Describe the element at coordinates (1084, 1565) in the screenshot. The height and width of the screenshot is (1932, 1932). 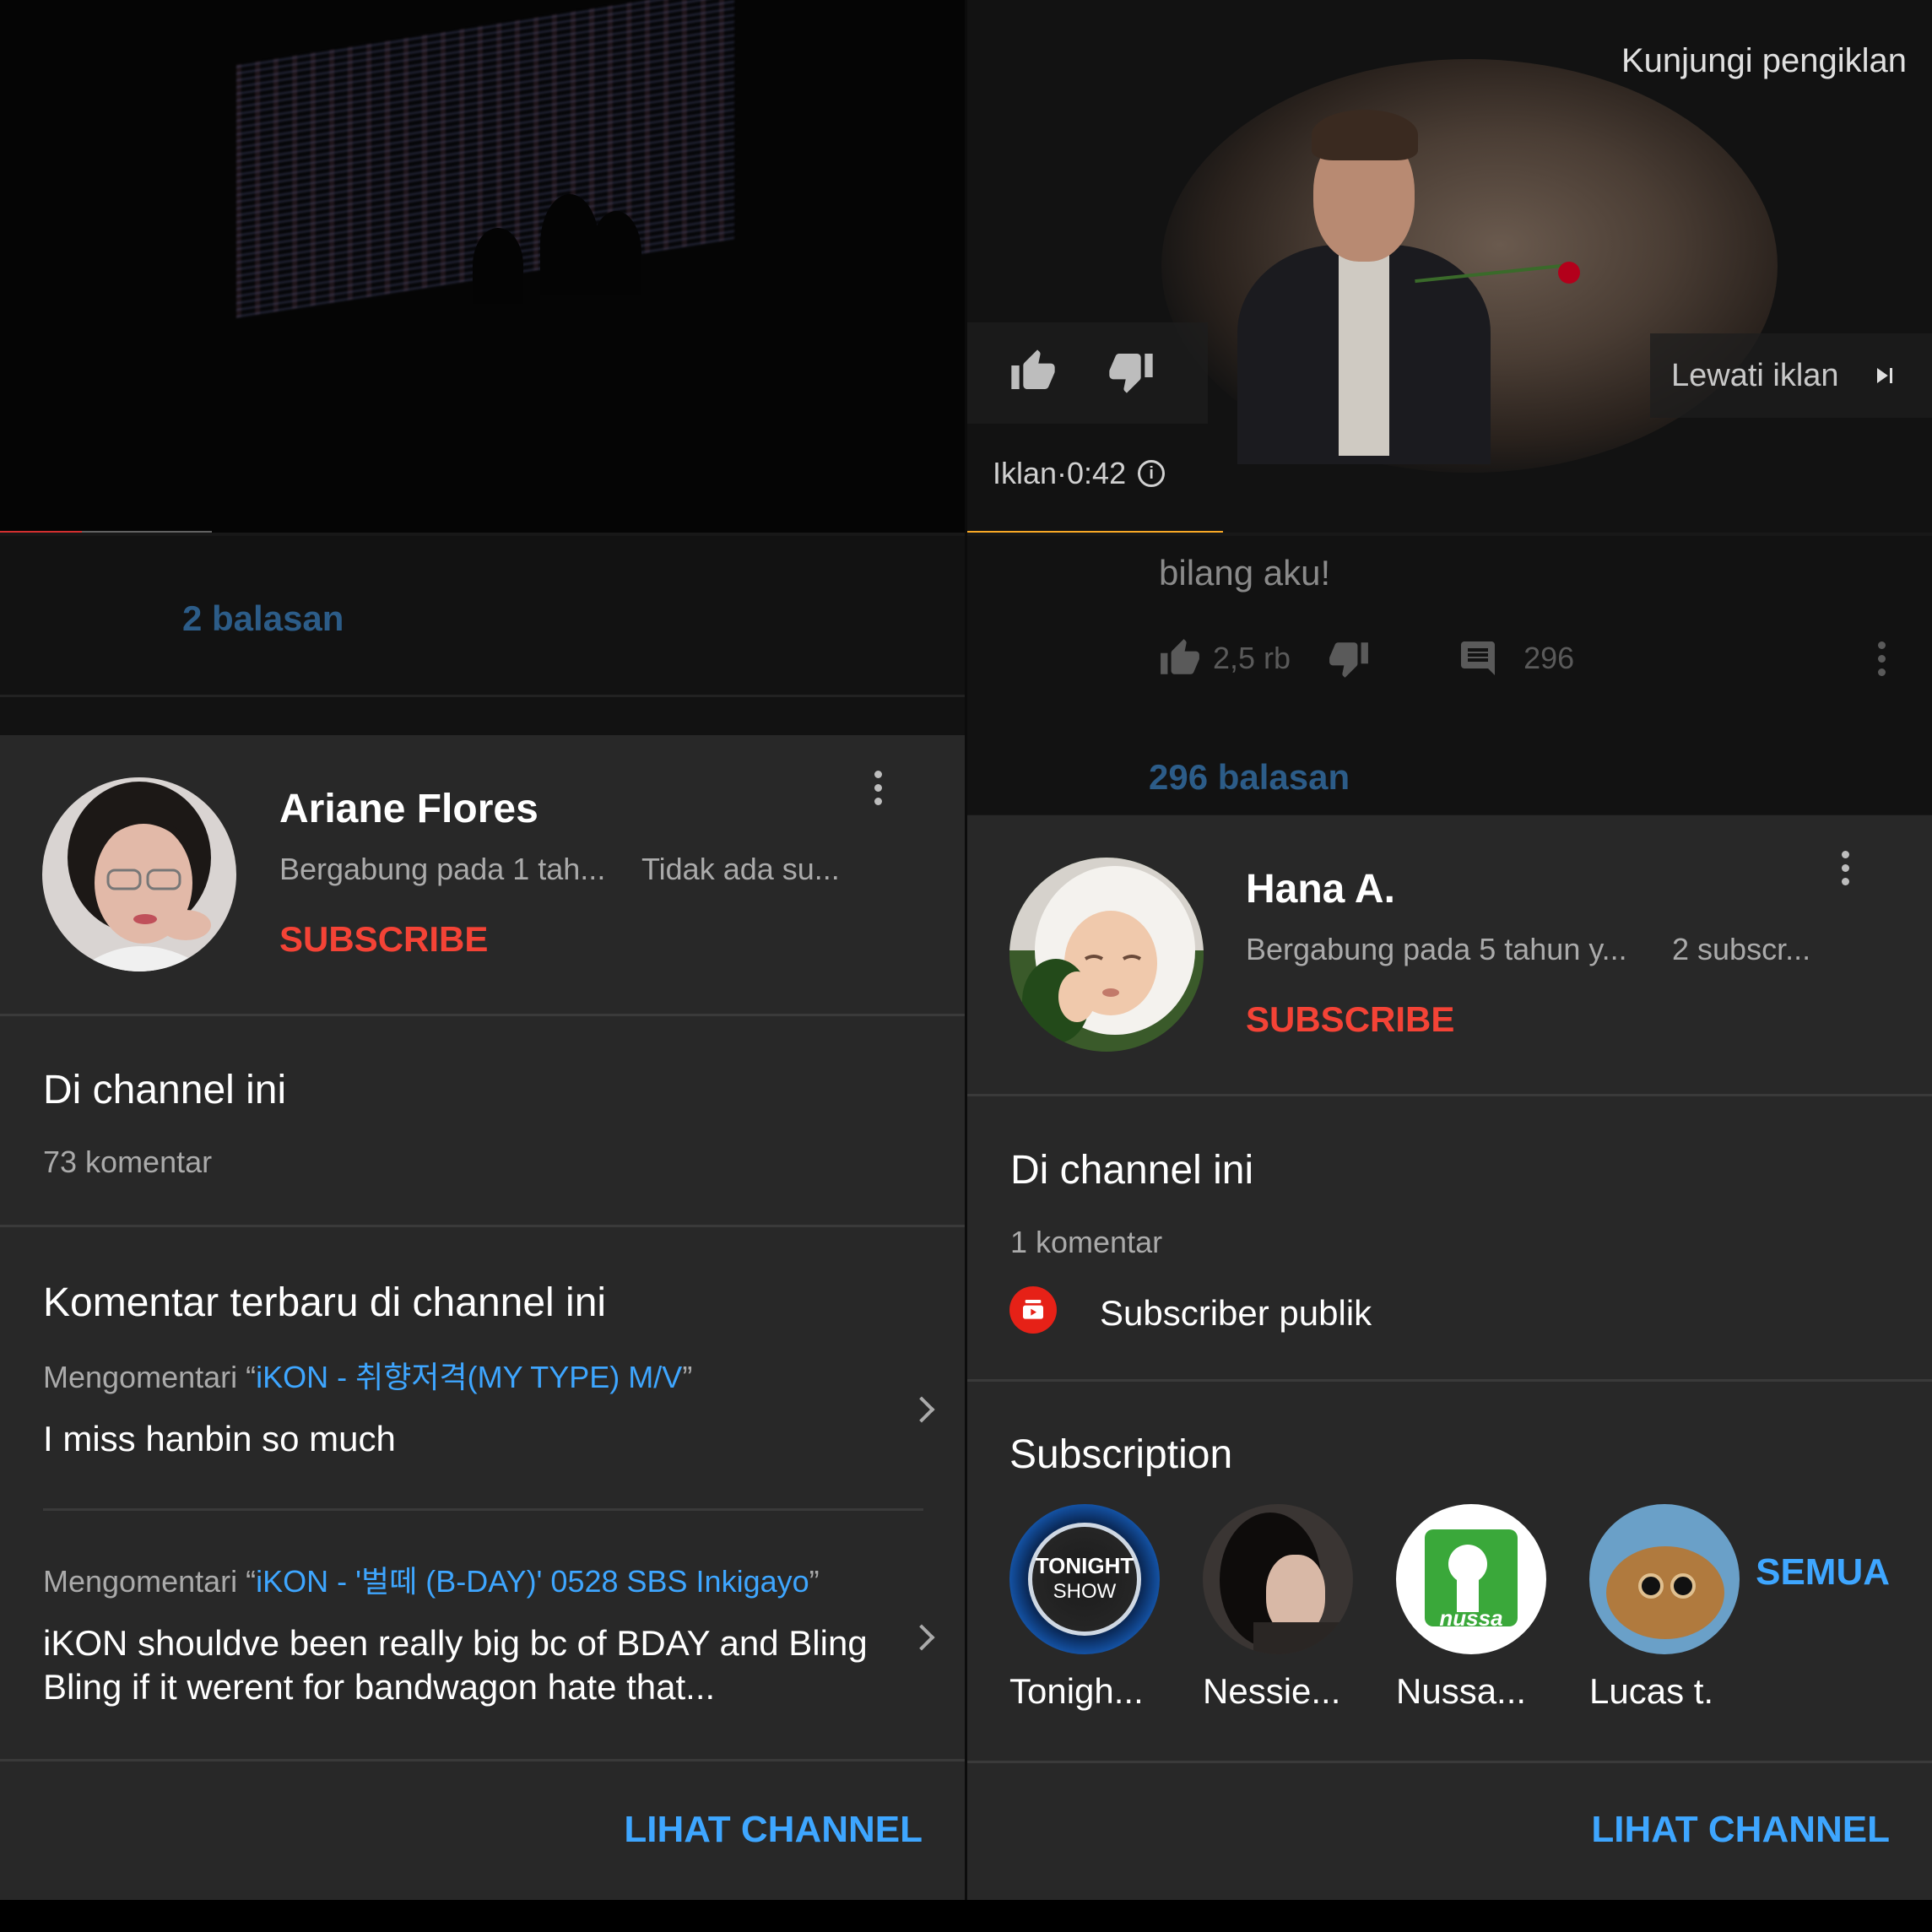
I see `thumb-text: TONIGHT` at that location.